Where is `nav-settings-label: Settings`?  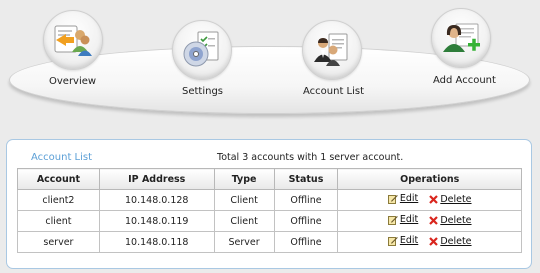
nav-settings-label: Settings is located at coordinates (203, 91).